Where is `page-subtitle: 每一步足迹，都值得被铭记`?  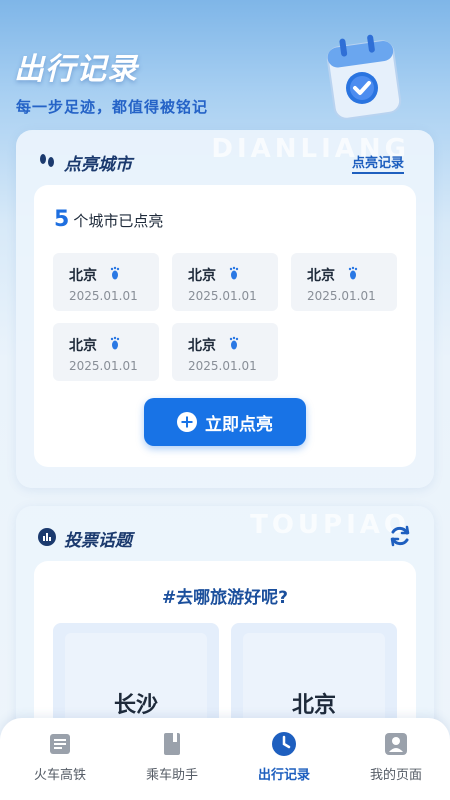 page-subtitle: 每一步足迹，都值得被铭记 is located at coordinates (112, 107).